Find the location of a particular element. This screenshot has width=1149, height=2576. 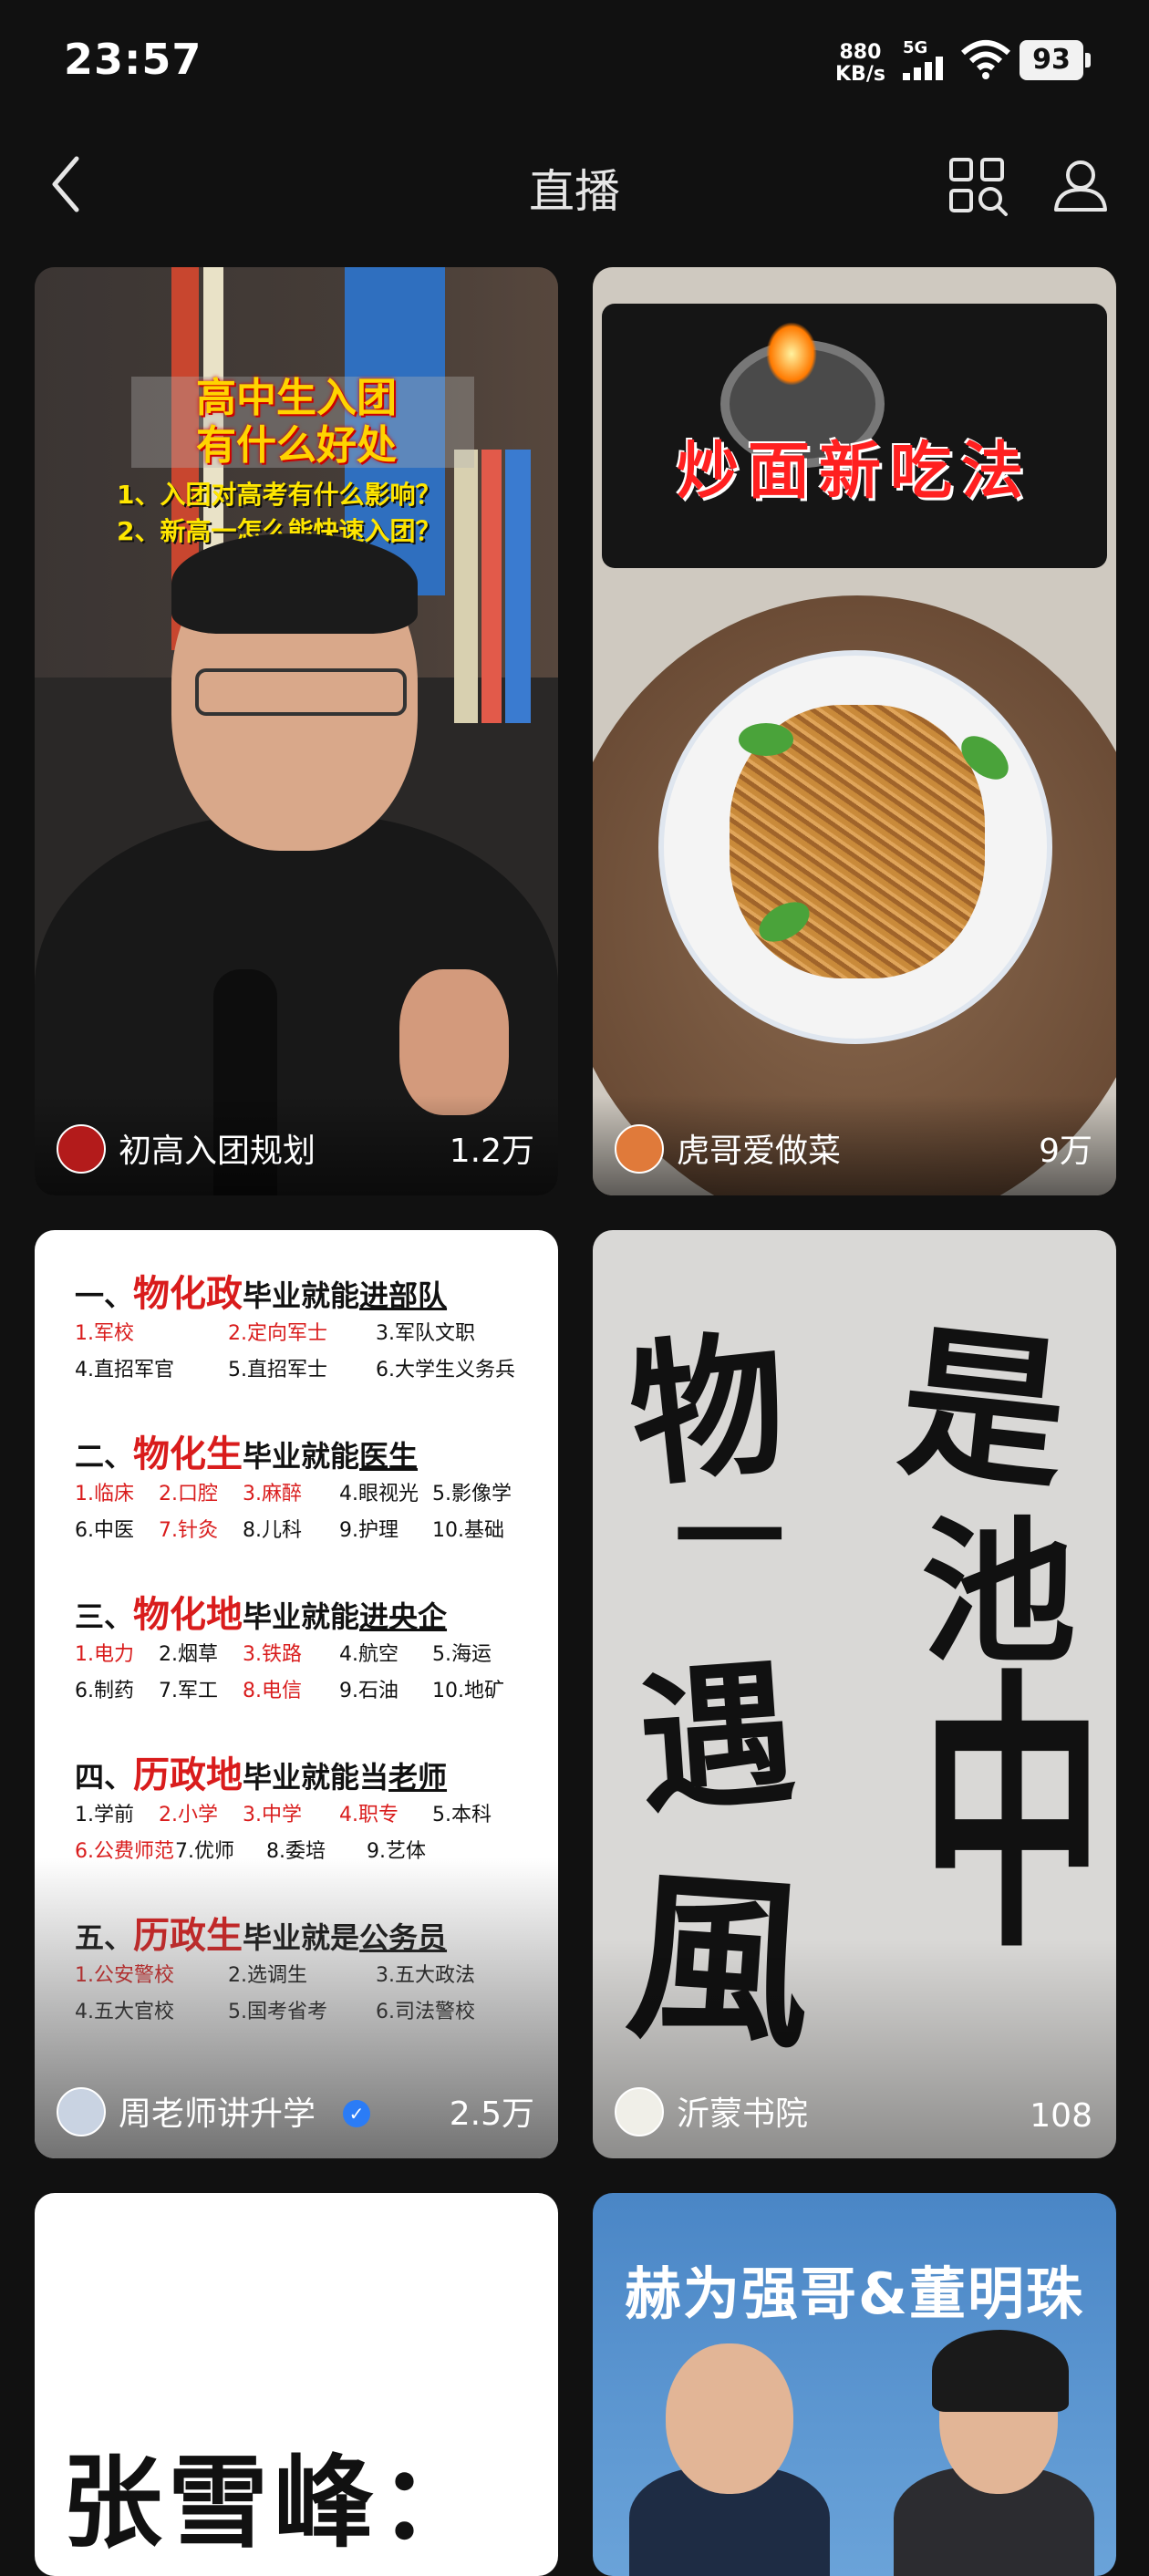

list-item: 2.定向军士 is located at coordinates (277, 1333).